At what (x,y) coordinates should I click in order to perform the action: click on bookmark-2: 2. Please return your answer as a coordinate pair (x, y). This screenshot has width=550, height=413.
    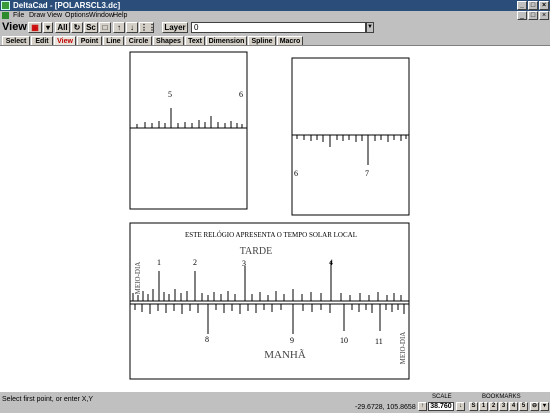
    Looking at the image, I should click on (493, 406).